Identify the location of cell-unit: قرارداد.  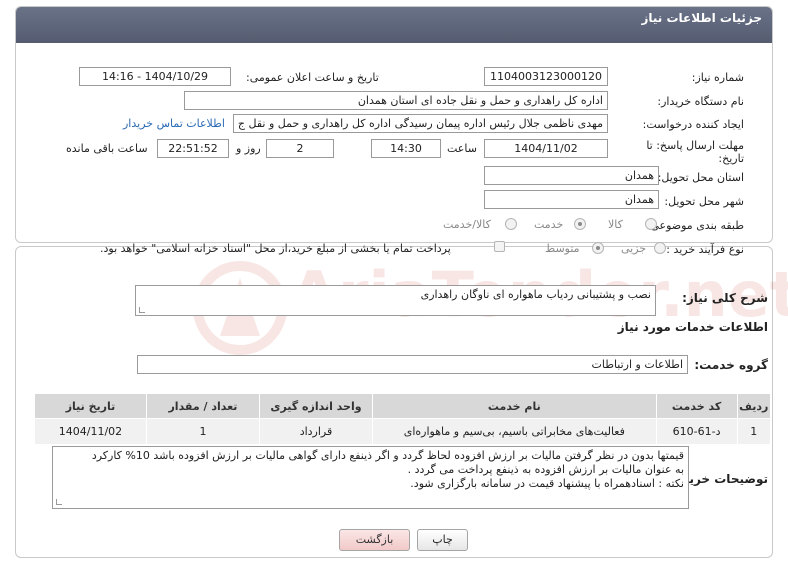
(315, 431).